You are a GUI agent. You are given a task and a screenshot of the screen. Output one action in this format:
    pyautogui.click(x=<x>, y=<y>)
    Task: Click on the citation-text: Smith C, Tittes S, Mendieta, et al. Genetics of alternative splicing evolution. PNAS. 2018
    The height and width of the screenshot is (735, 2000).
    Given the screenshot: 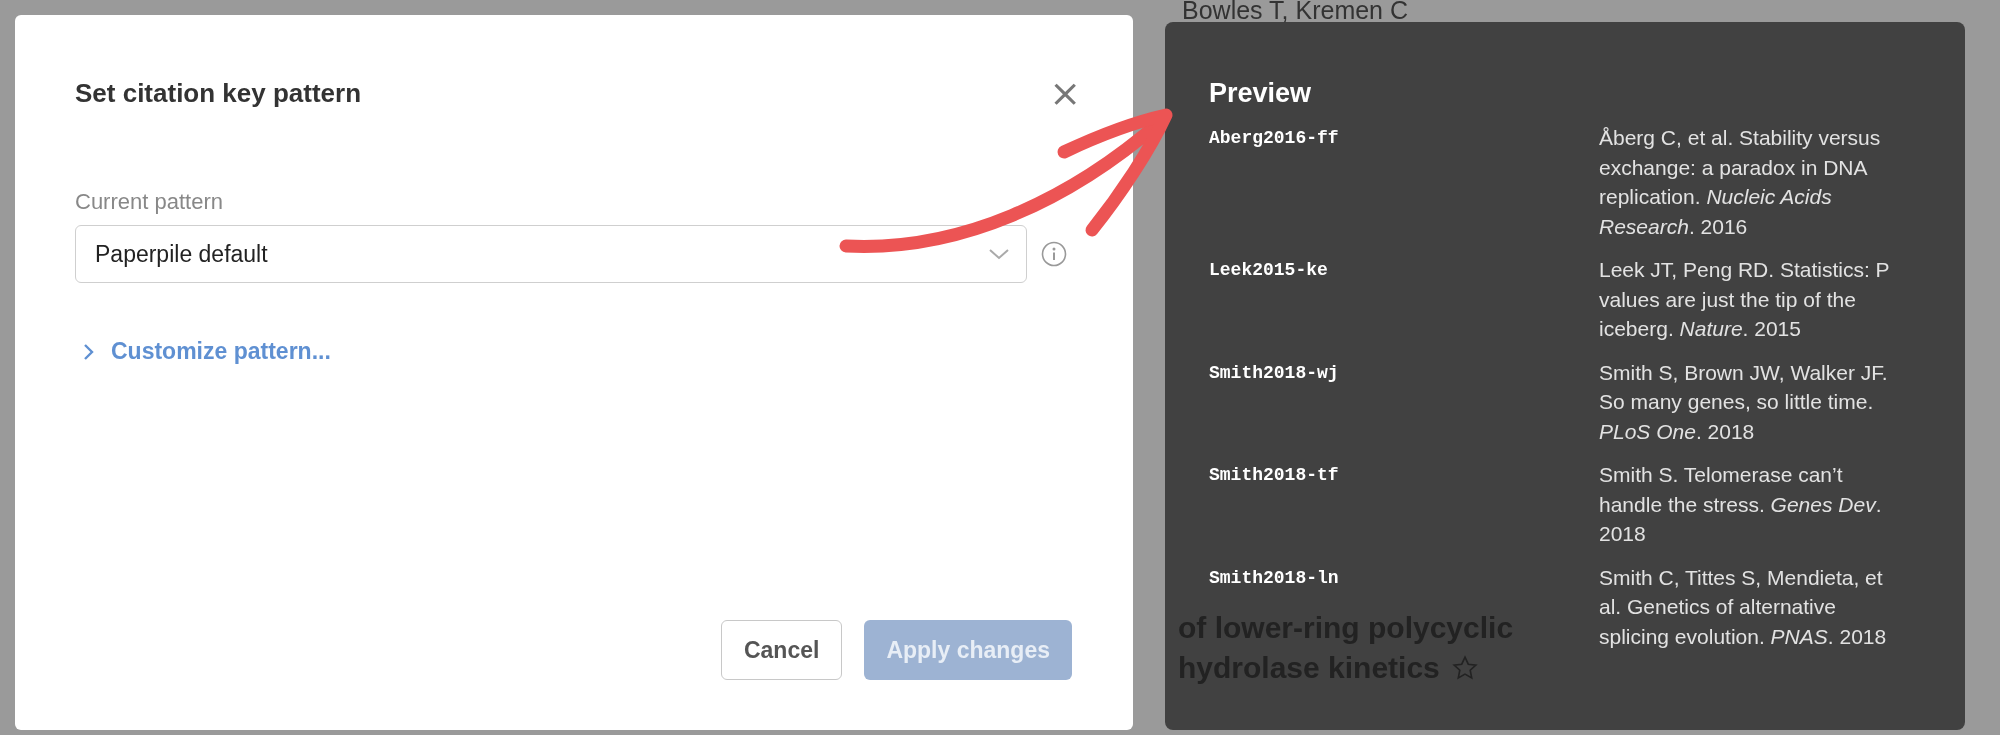 What is the action you would take?
    pyautogui.click(x=1743, y=607)
    